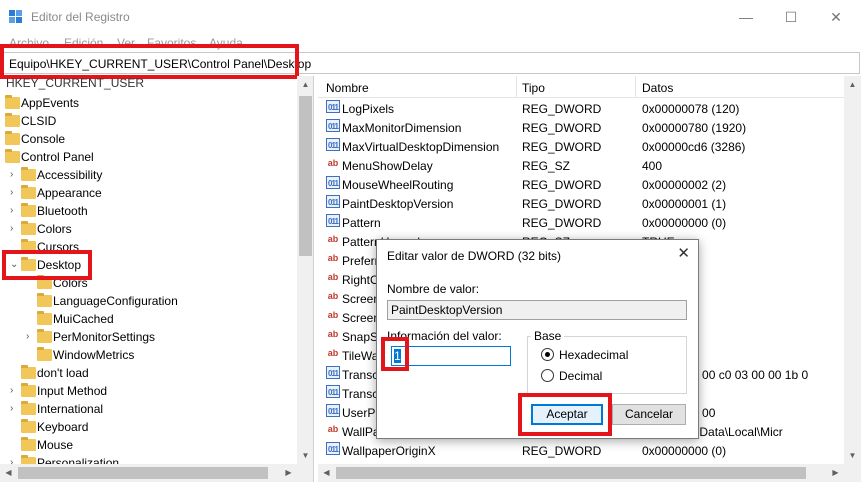  I want to click on tree-item: WindowMetrics, so click(148, 355).